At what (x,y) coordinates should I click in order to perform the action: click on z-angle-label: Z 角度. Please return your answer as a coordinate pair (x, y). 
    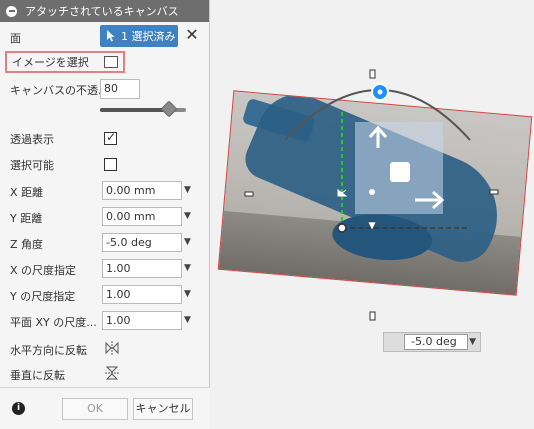
    Looking at the image, I should click on (27, 244).